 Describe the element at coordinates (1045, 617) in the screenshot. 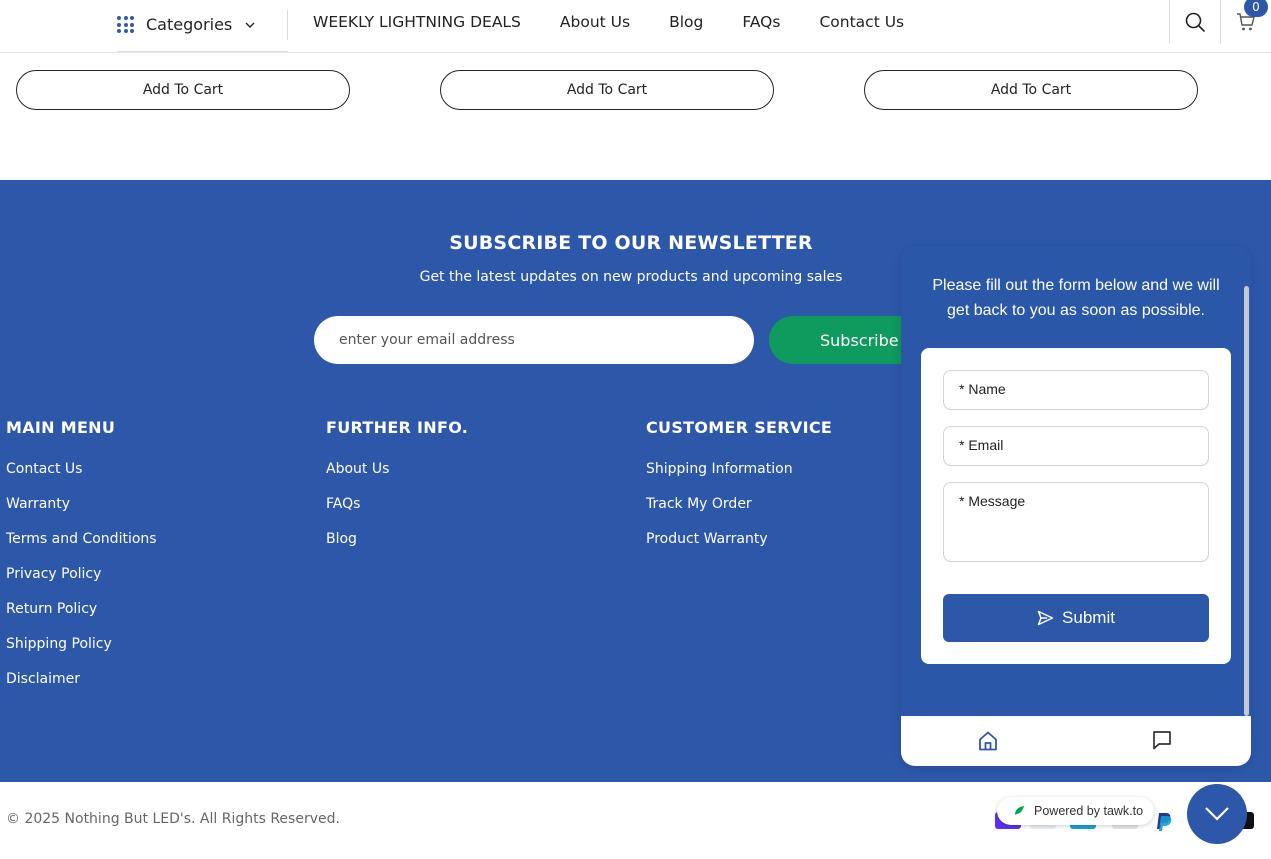

I see `send-icon` at that location.